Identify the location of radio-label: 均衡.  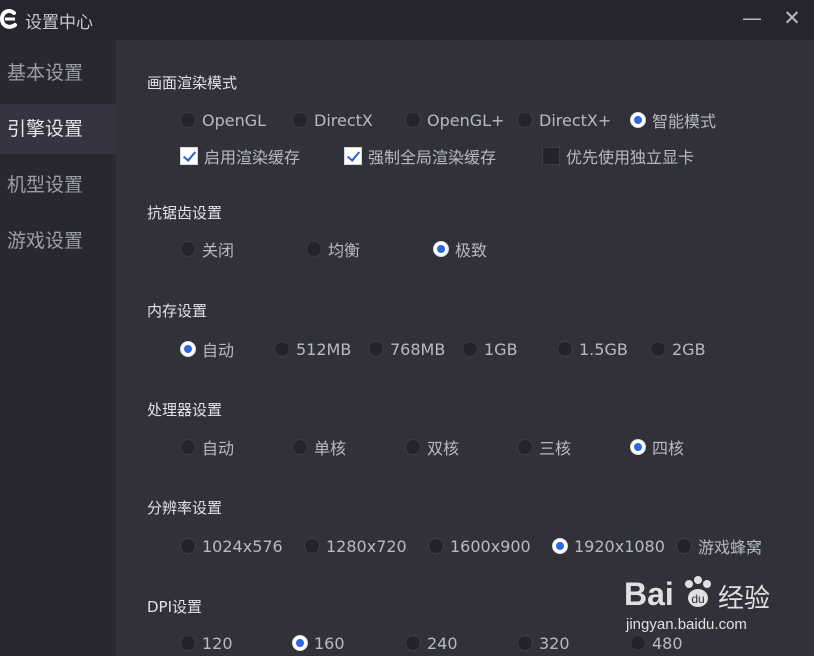
(344, 250).